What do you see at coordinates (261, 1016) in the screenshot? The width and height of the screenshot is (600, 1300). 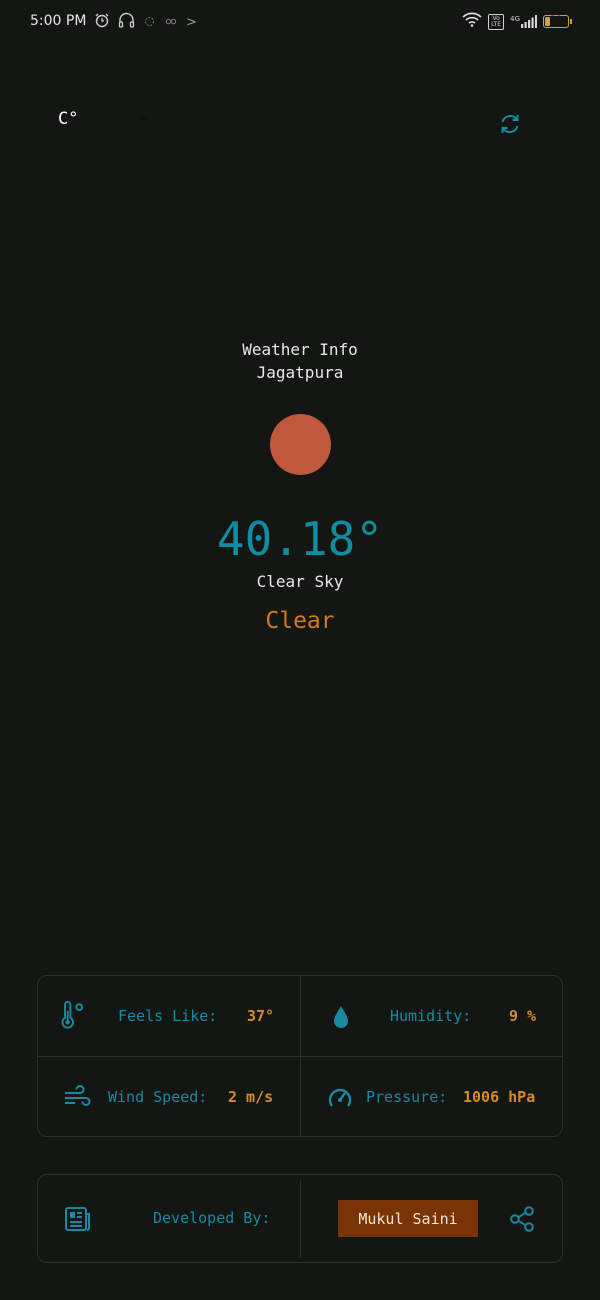 I see `feels-like-value: 37°` at bounding box center [261, 1016].